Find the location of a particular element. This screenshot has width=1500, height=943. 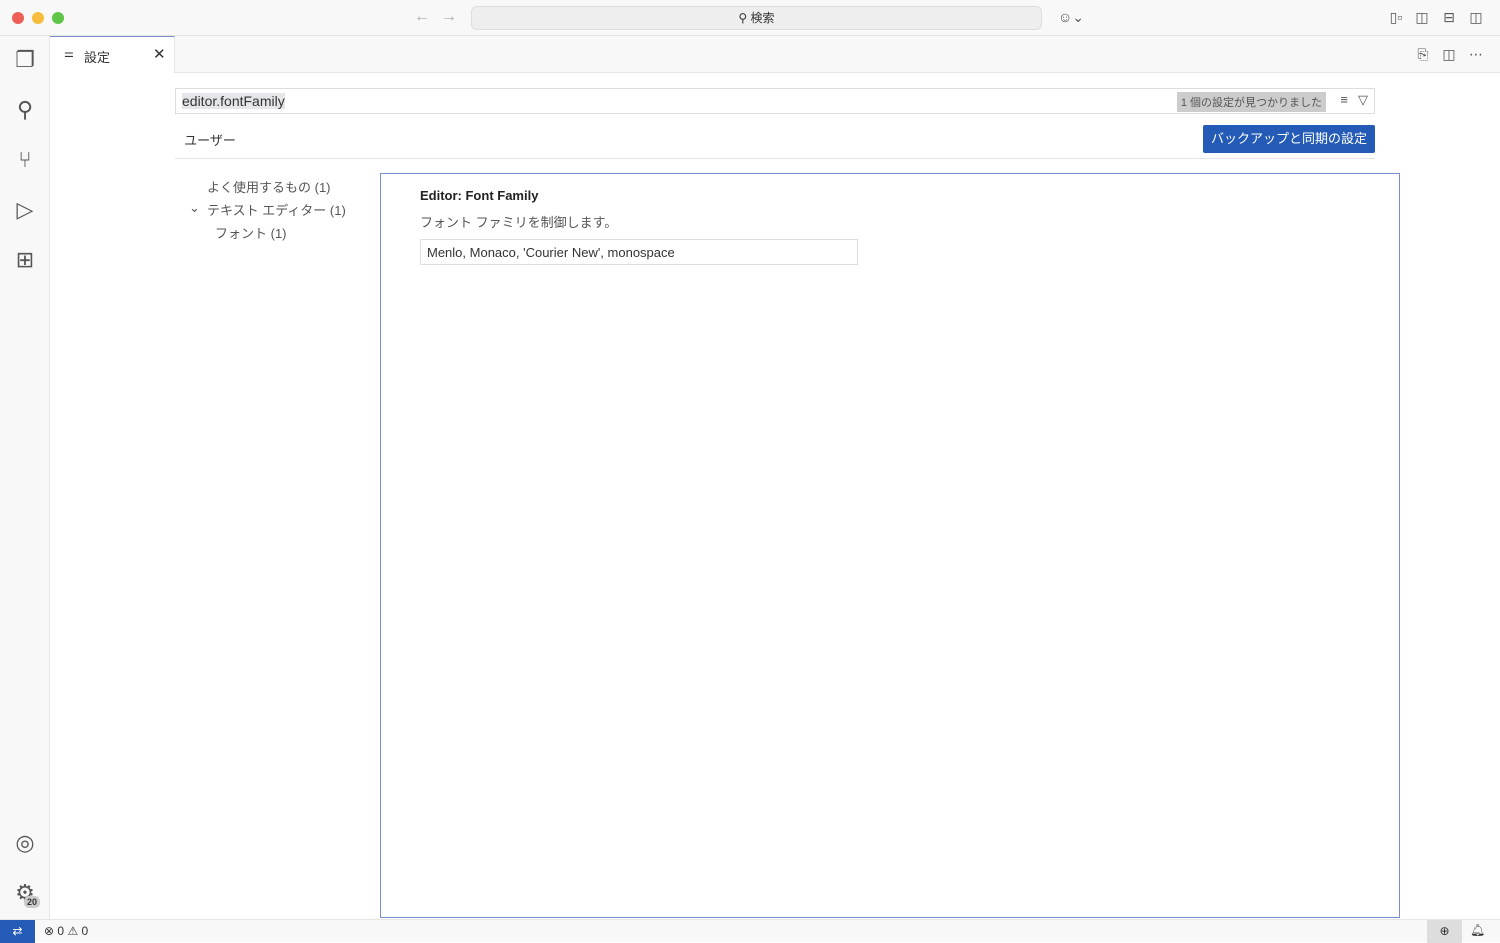

tab-settings: ⚌ 設定 ✕ is located at coordinates (112, 54).